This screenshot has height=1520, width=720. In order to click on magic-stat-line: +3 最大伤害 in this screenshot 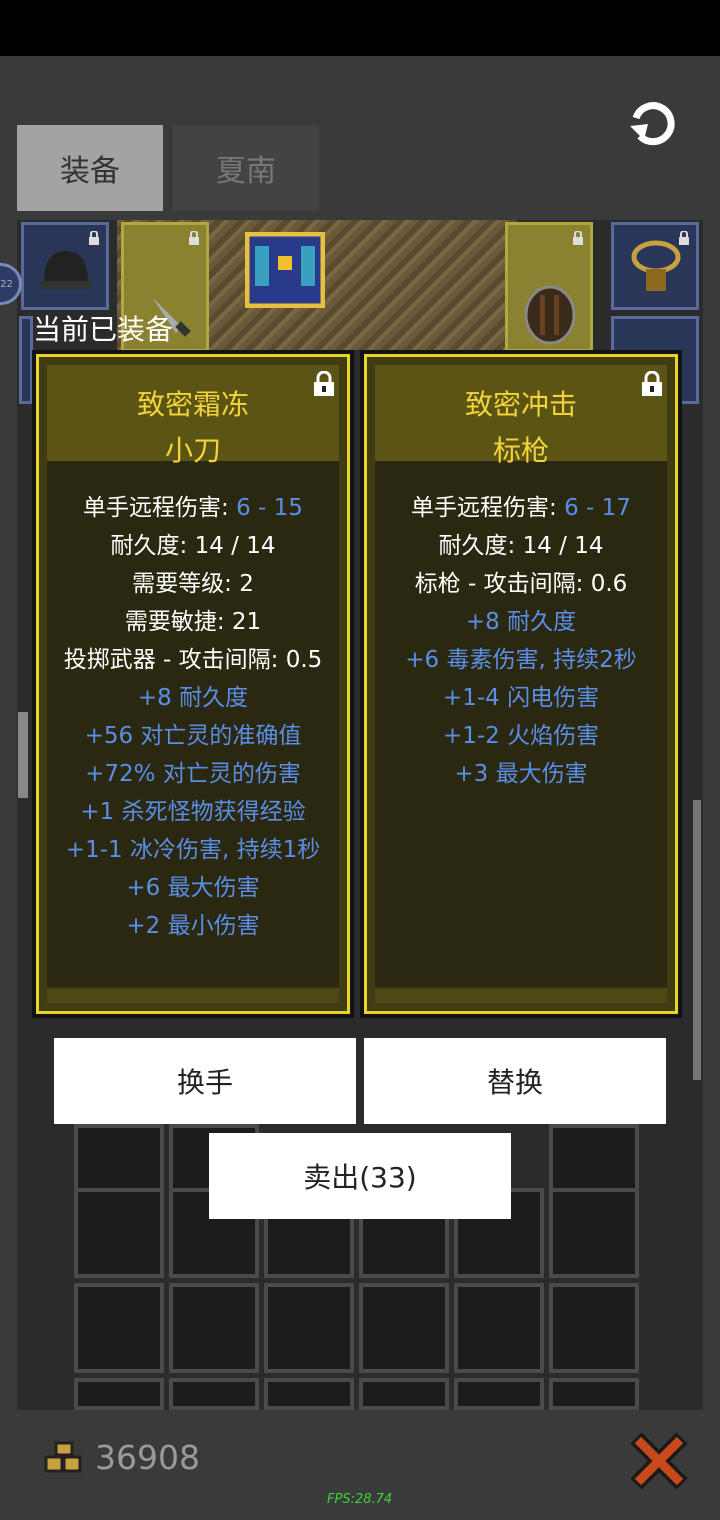, I will do `click(521, 774)`.